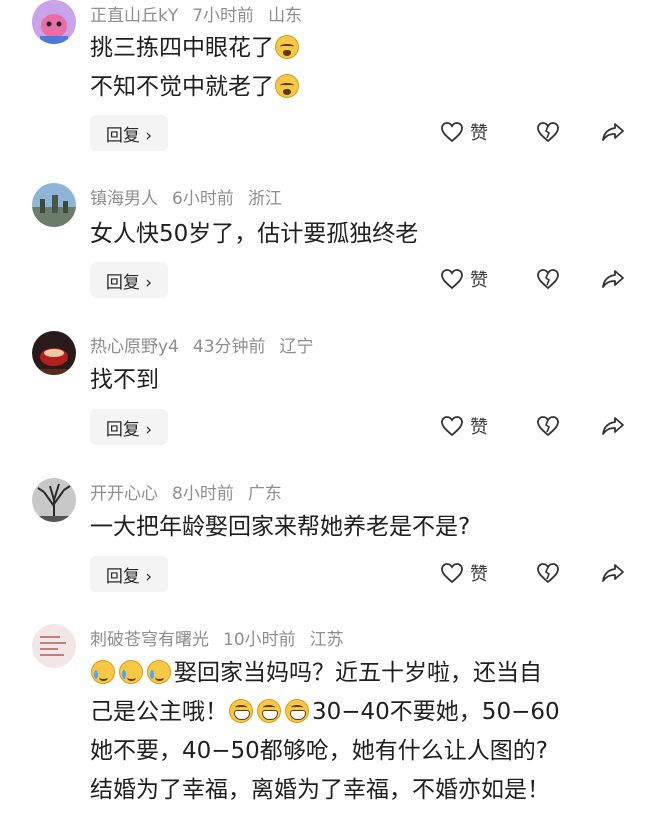  What do you see at coordinates (320, 790) in the screenshot?
I see `comment-line: 结婚为了幸福，离婚为了幸福，不婚亦如是！` at bounding box center [320, 790].